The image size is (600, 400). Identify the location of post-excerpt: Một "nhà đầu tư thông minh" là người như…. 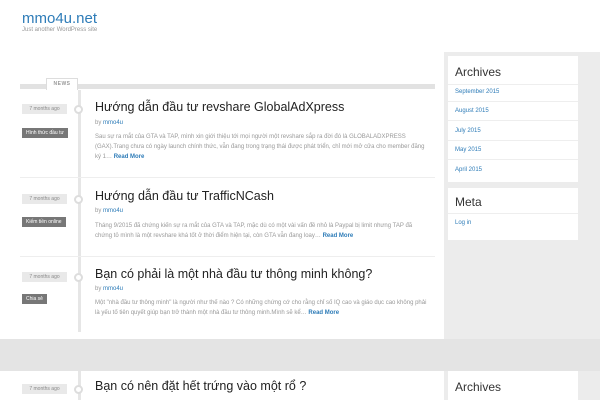
(262, 308).